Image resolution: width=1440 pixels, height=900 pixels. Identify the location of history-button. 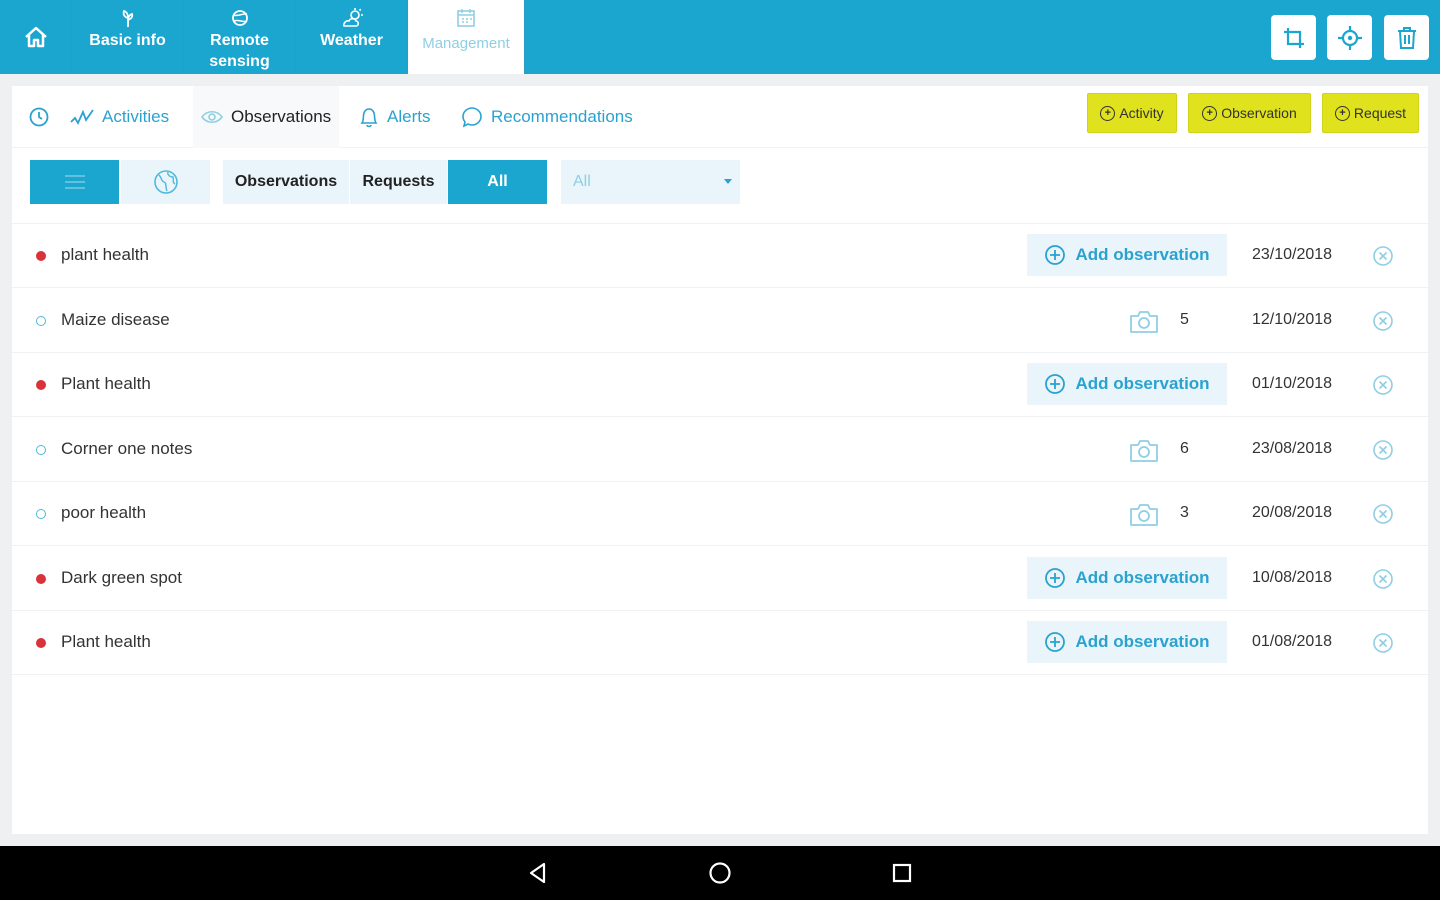
(39, 117).